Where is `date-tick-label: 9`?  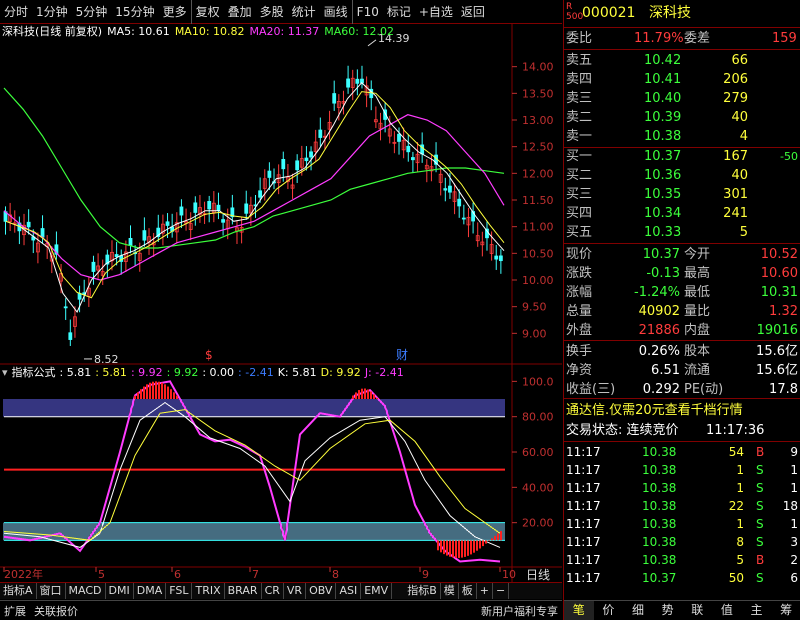
date-tick-label: 9 is located at coordinates (425, 574).